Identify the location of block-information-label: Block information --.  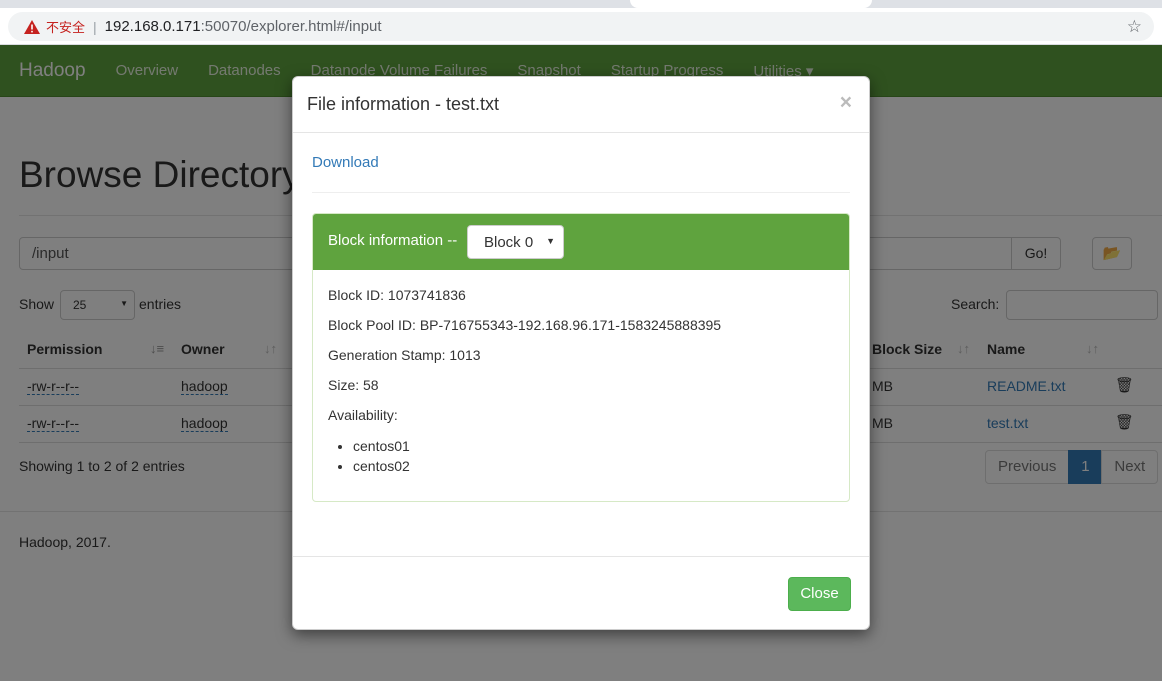
(393, 240).